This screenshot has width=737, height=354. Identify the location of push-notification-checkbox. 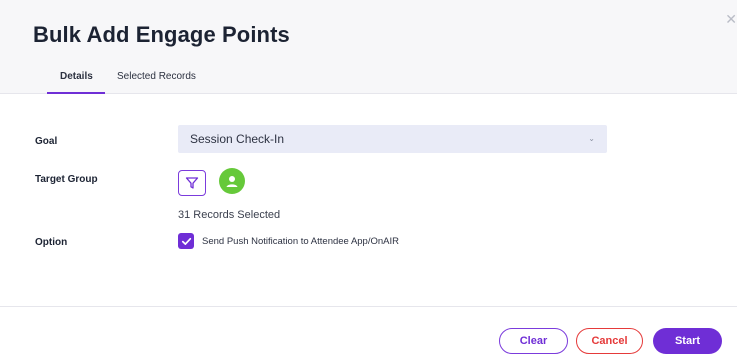
(186, 241).